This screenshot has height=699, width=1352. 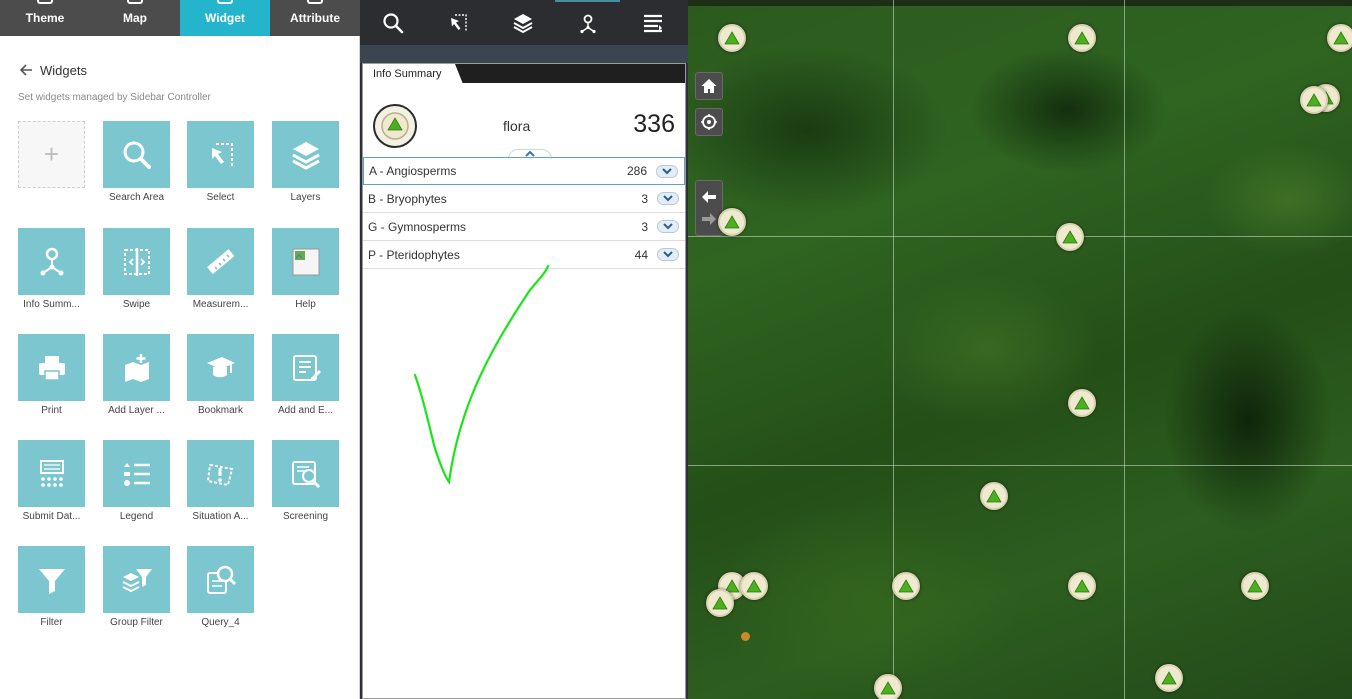 I want to click on home-button, so click(x=709, y=86).